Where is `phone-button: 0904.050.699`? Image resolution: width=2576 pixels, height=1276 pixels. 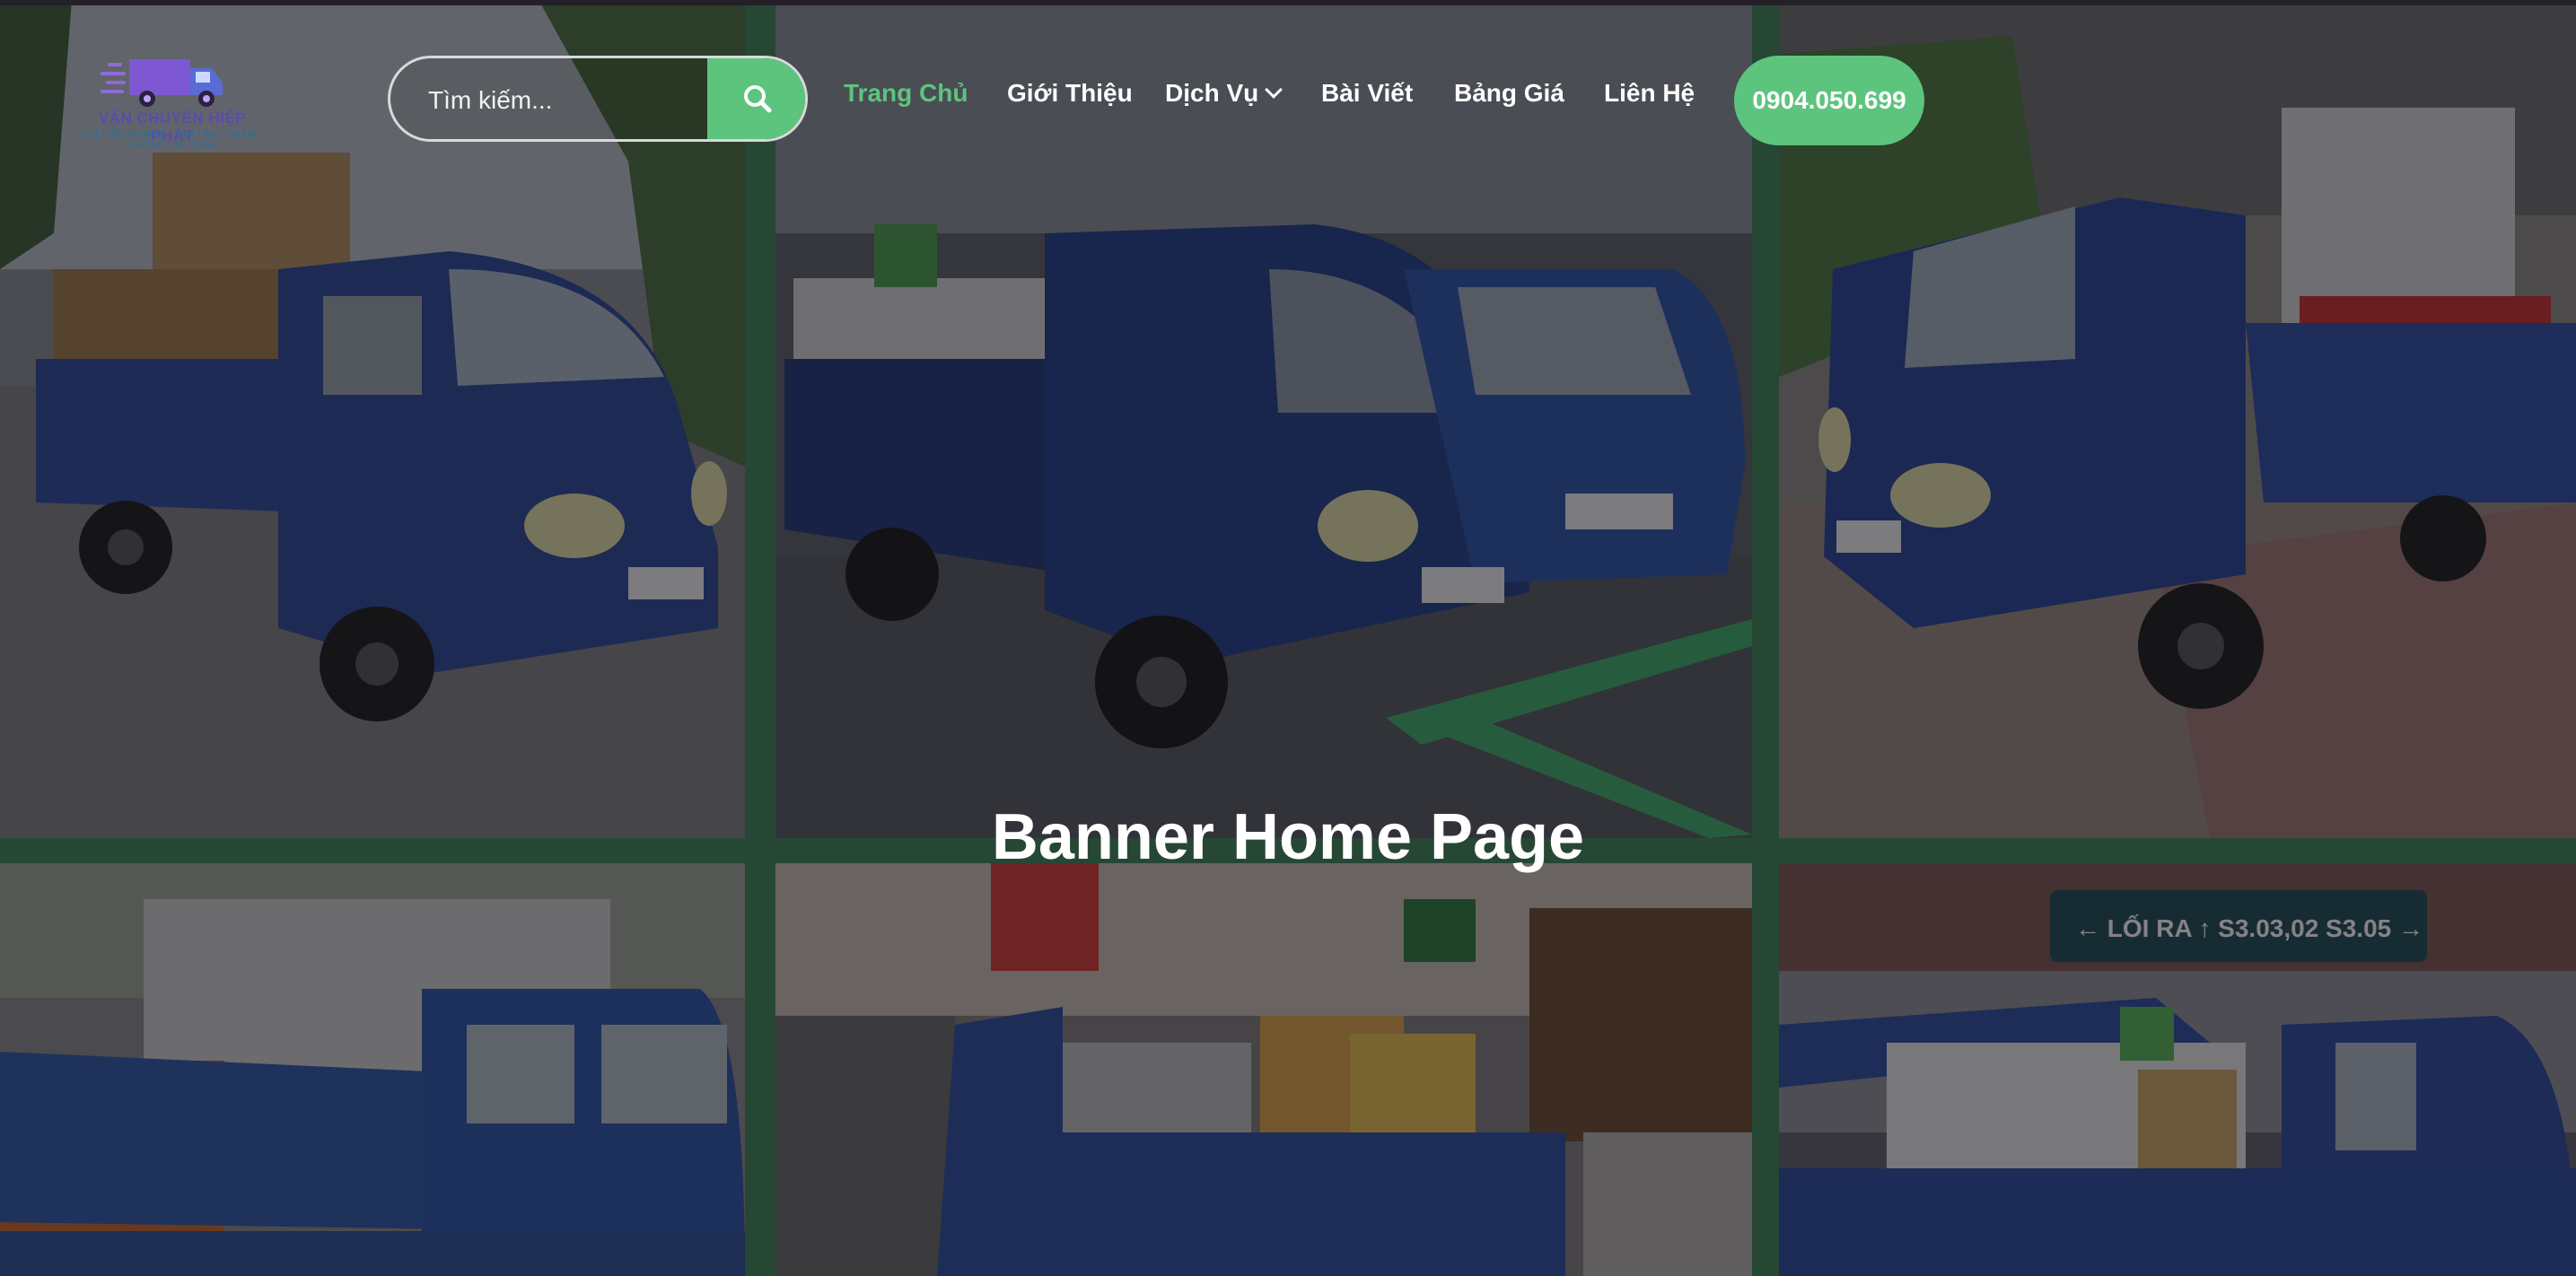 phone-button: 0904.050.699 is located at coordinates (1829, 100).